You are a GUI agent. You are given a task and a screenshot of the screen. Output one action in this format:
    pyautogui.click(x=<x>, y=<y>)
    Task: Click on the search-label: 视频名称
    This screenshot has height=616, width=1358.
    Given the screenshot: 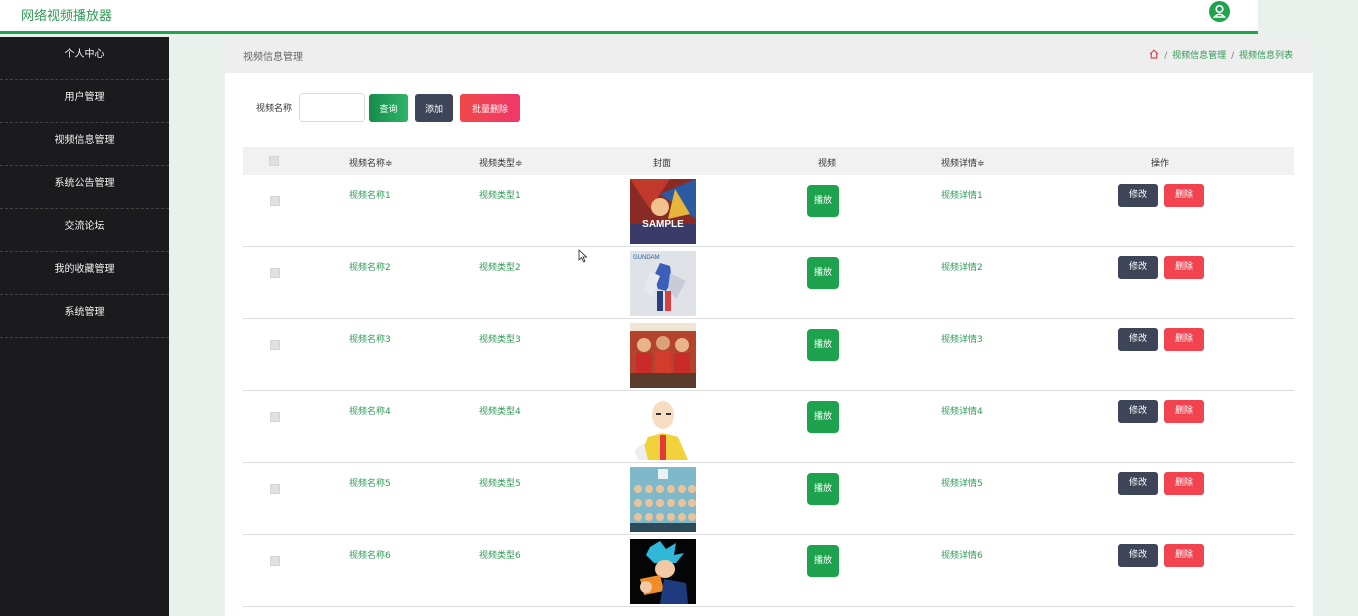 What is the action you would take?
    pyautogui.click(x=274, y=109)
    